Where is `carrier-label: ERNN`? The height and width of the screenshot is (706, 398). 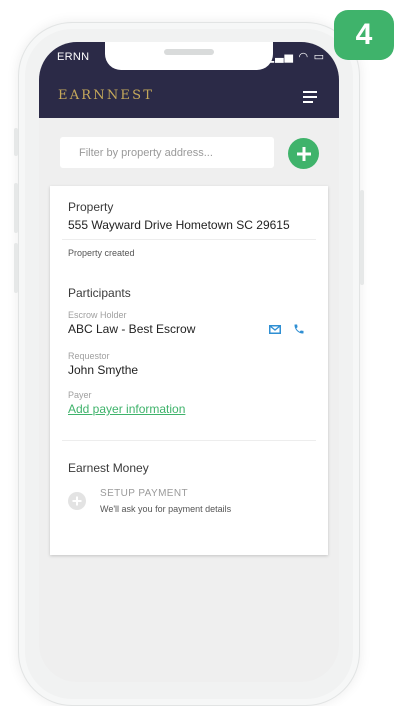
carrier-label: ERNN is located at coordinates (73, 57).